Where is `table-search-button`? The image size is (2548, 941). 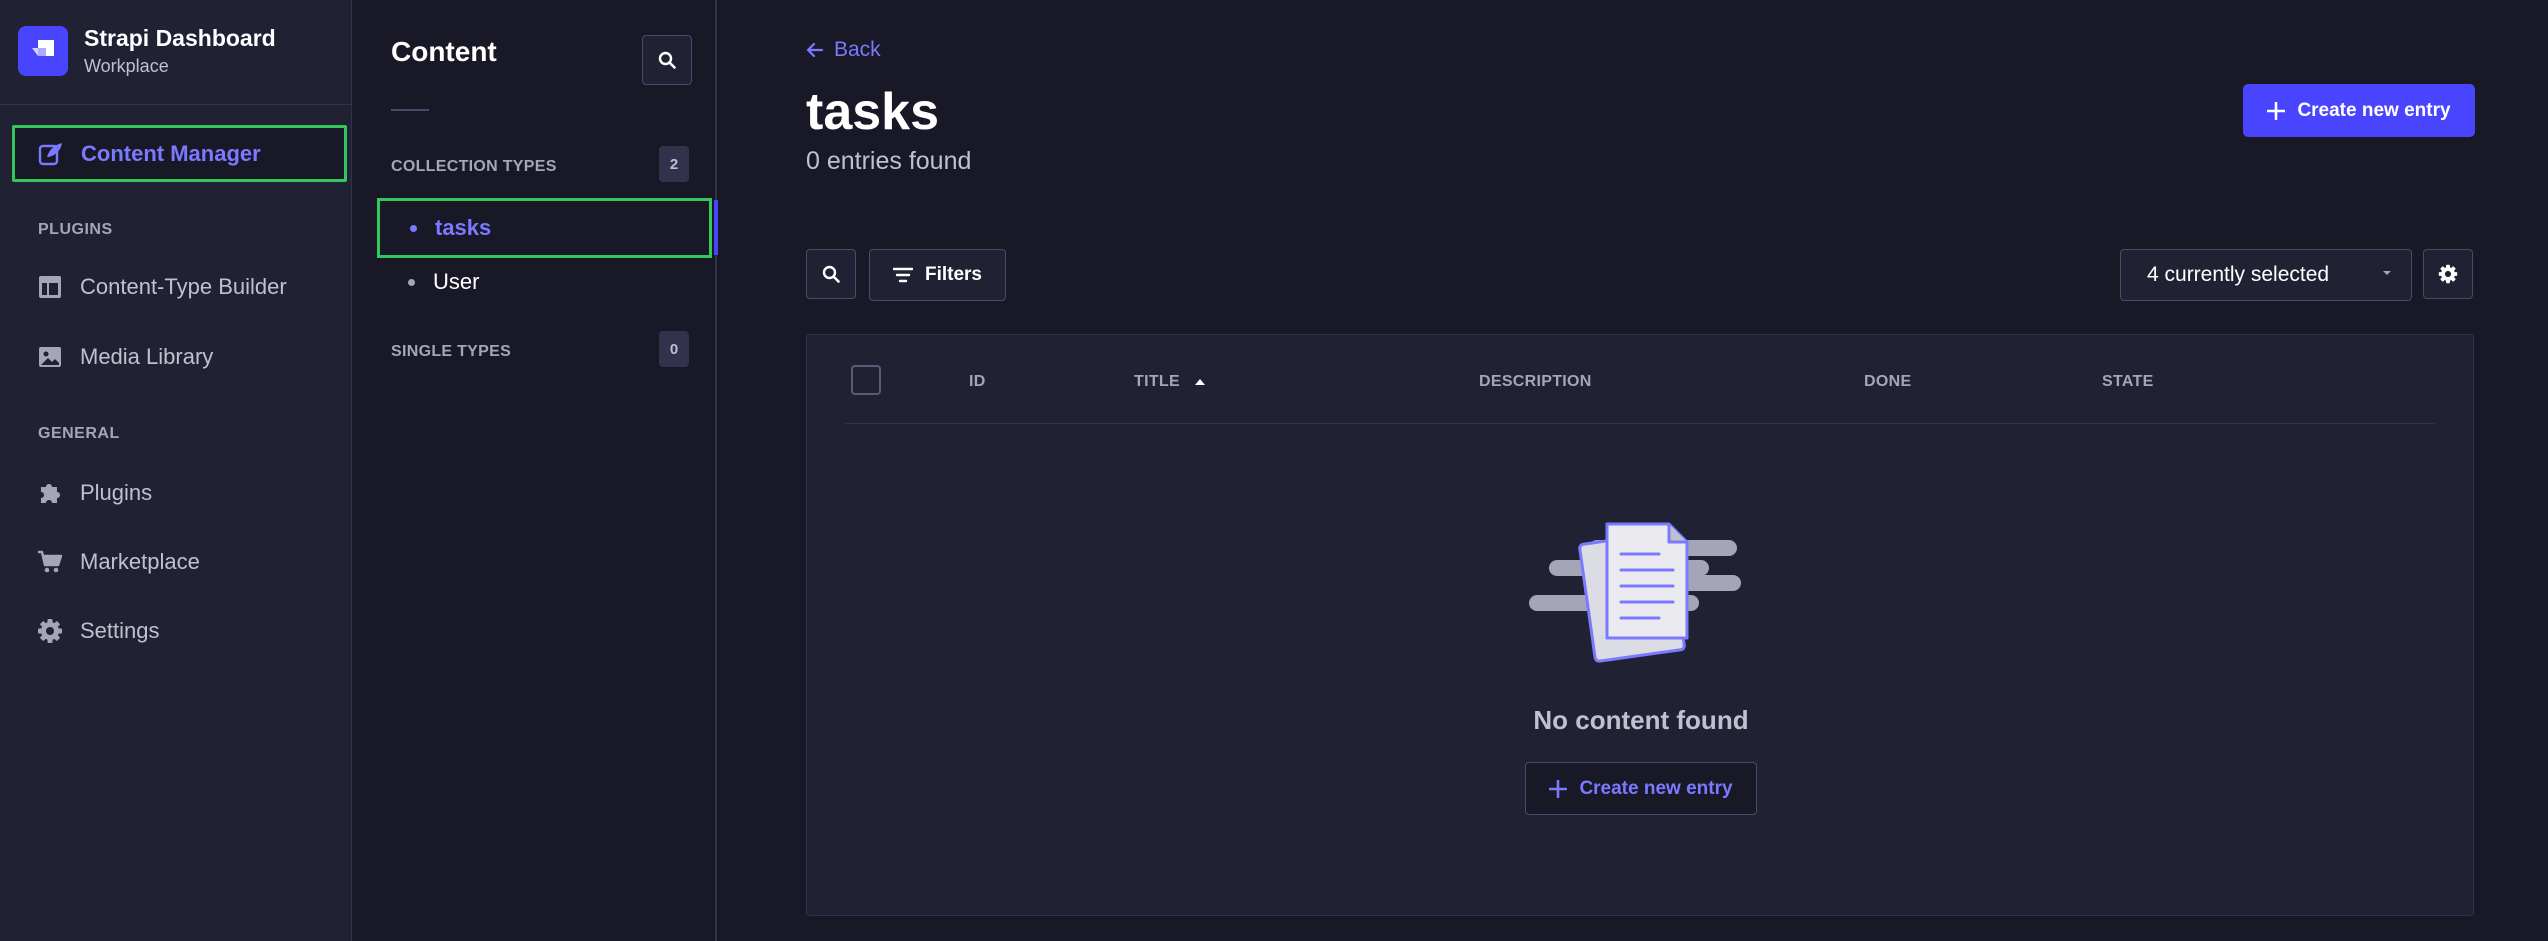
table-search-button is located at coordinates (831, 274).